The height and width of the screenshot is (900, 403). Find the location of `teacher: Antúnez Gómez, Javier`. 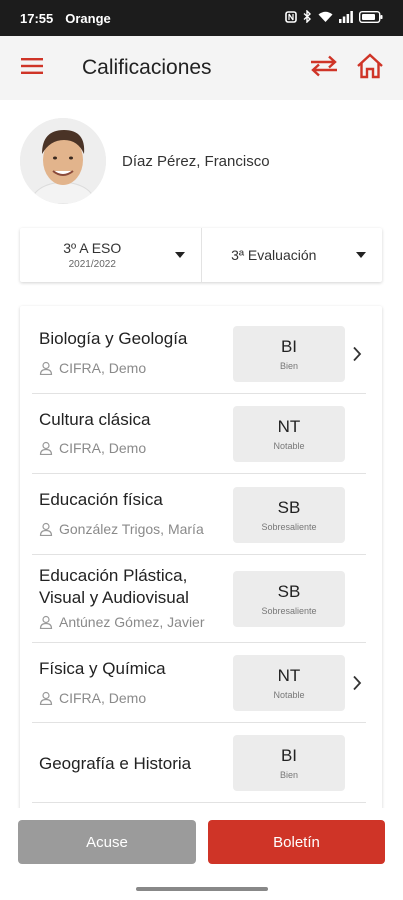

teacher: Antúnez Gómez, Javier is located at coordinates (122, 622).